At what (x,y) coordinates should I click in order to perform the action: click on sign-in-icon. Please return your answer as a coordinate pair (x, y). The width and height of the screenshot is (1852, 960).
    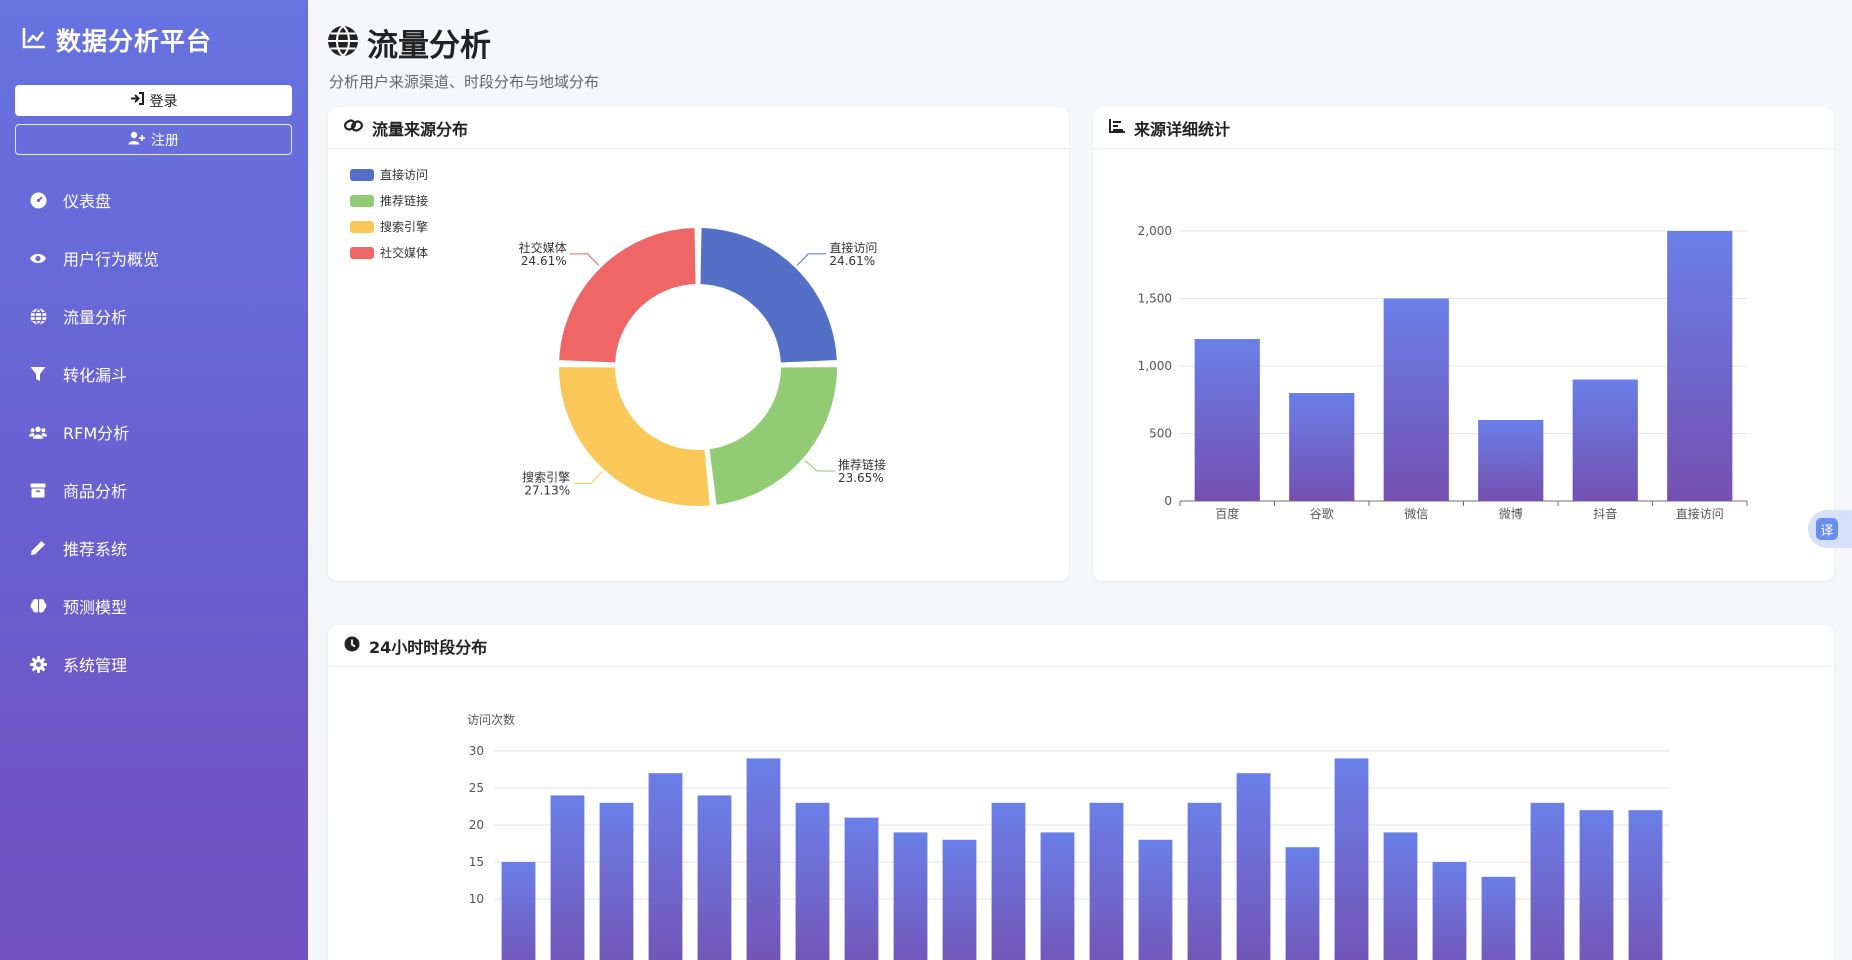
    Looking at the image, I should click on (137, 100).